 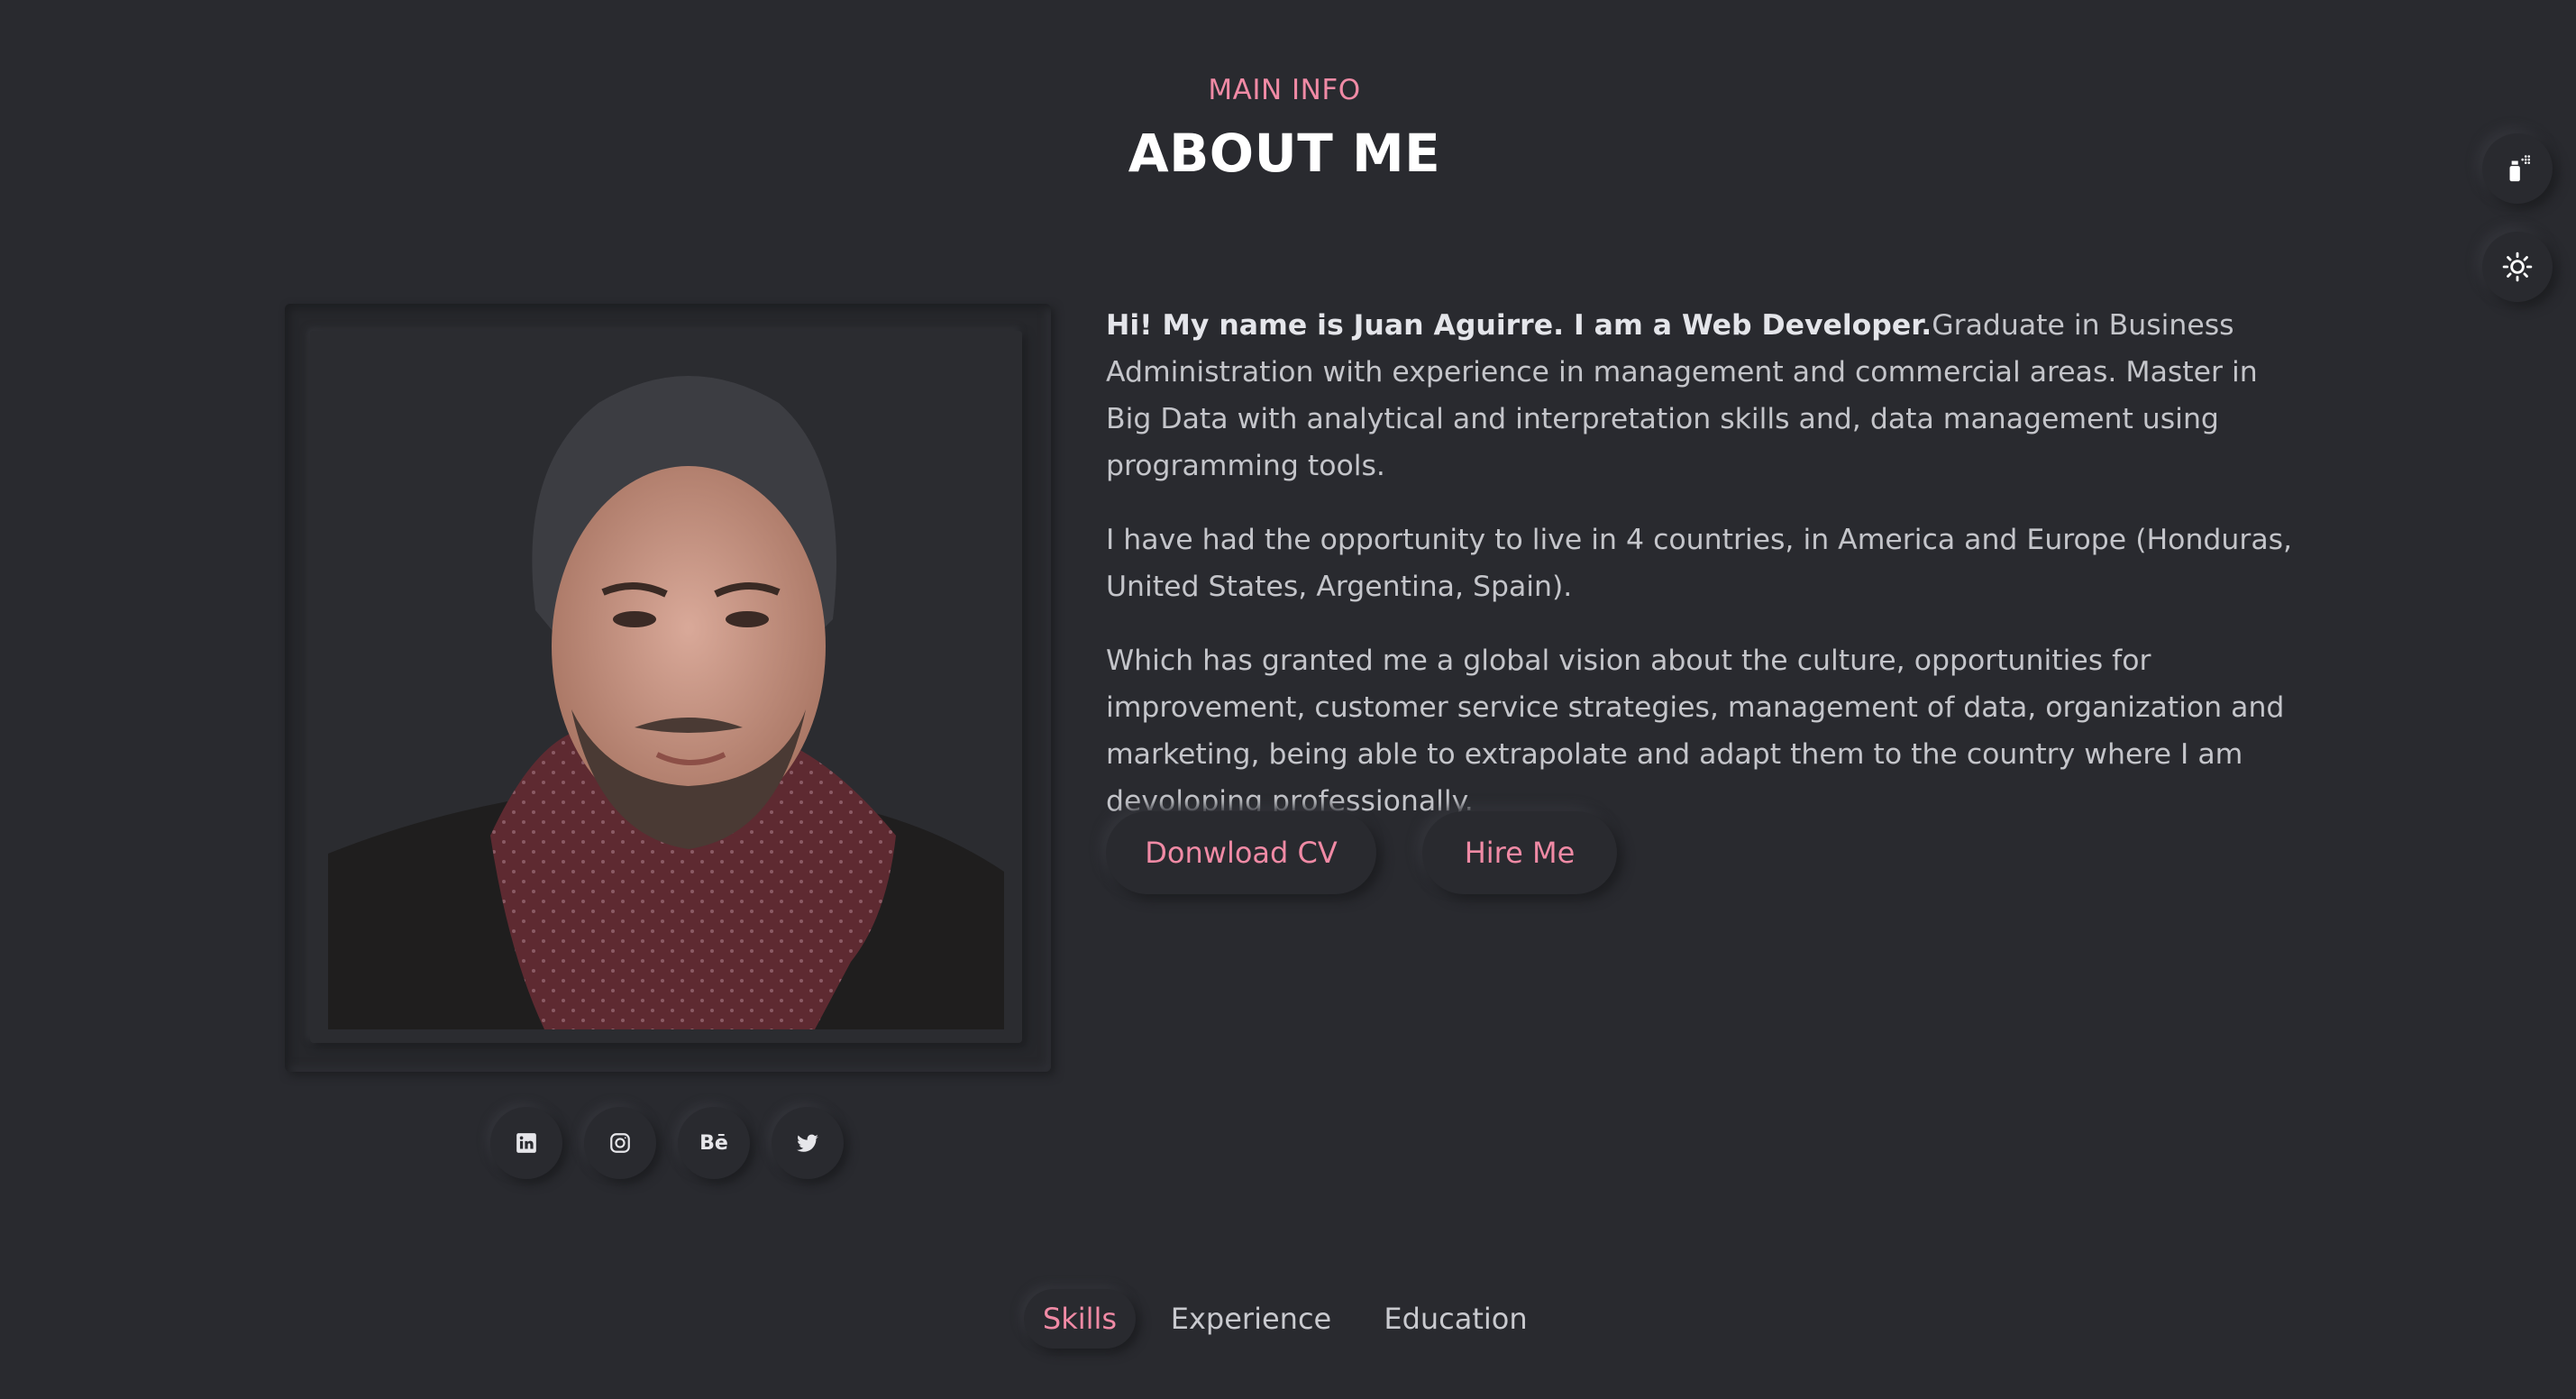 I want to click on behance-link: Bē, so click(x=714, y=1143).